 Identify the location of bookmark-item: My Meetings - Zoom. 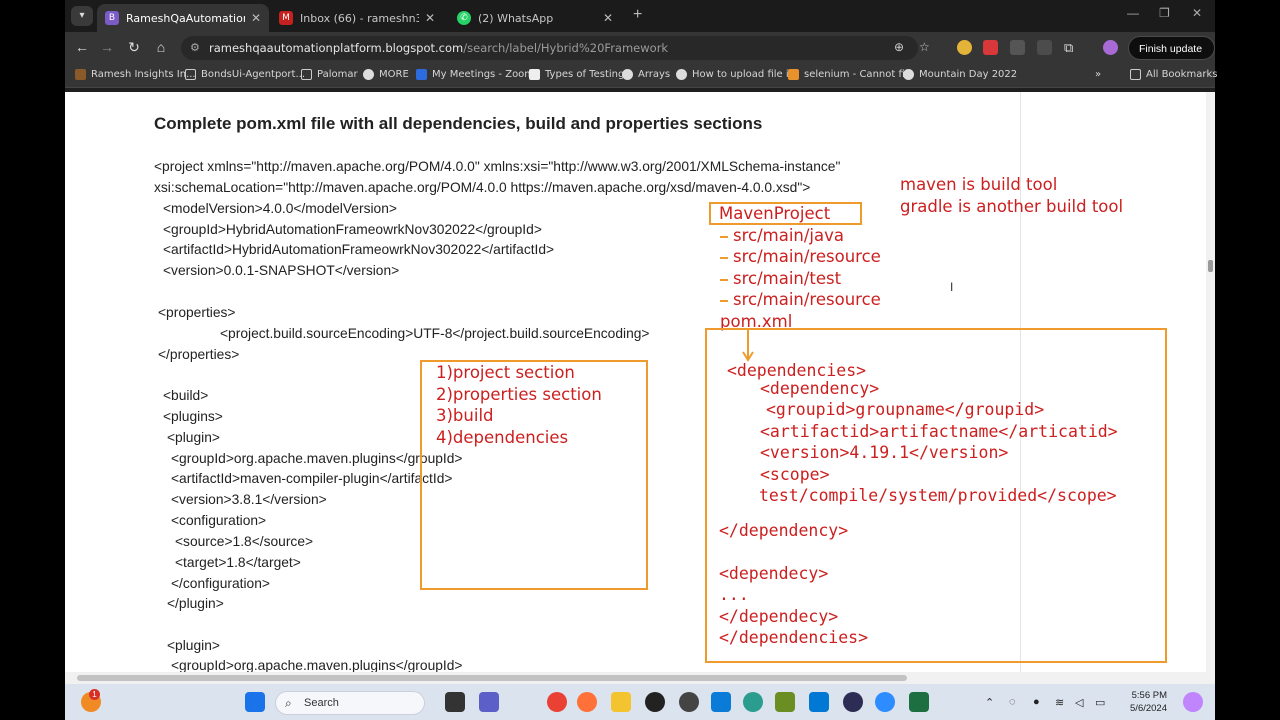
(475, 74).